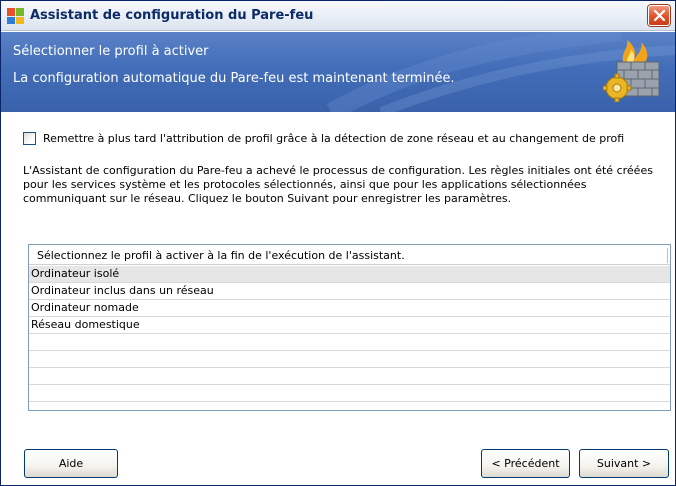 This screenshot has height=486, width=676. I want to click on previous-button: < Précédent, so click(525, 463).